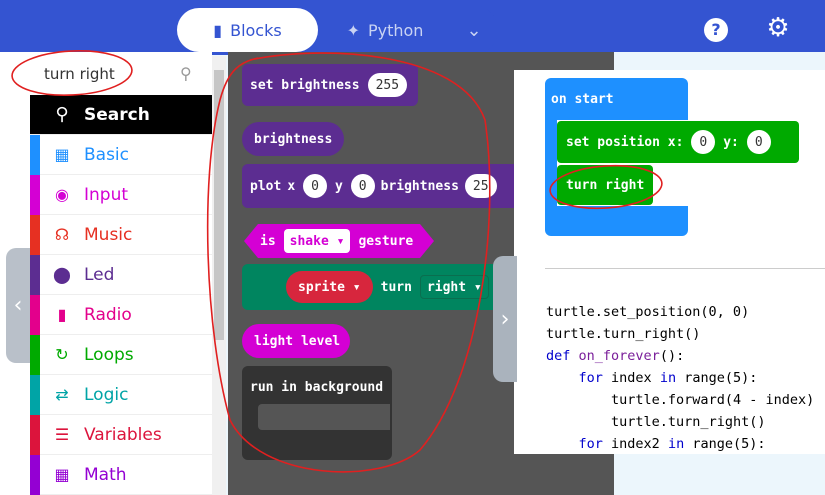  I want to click on block-label: on start, so click(582, 99).